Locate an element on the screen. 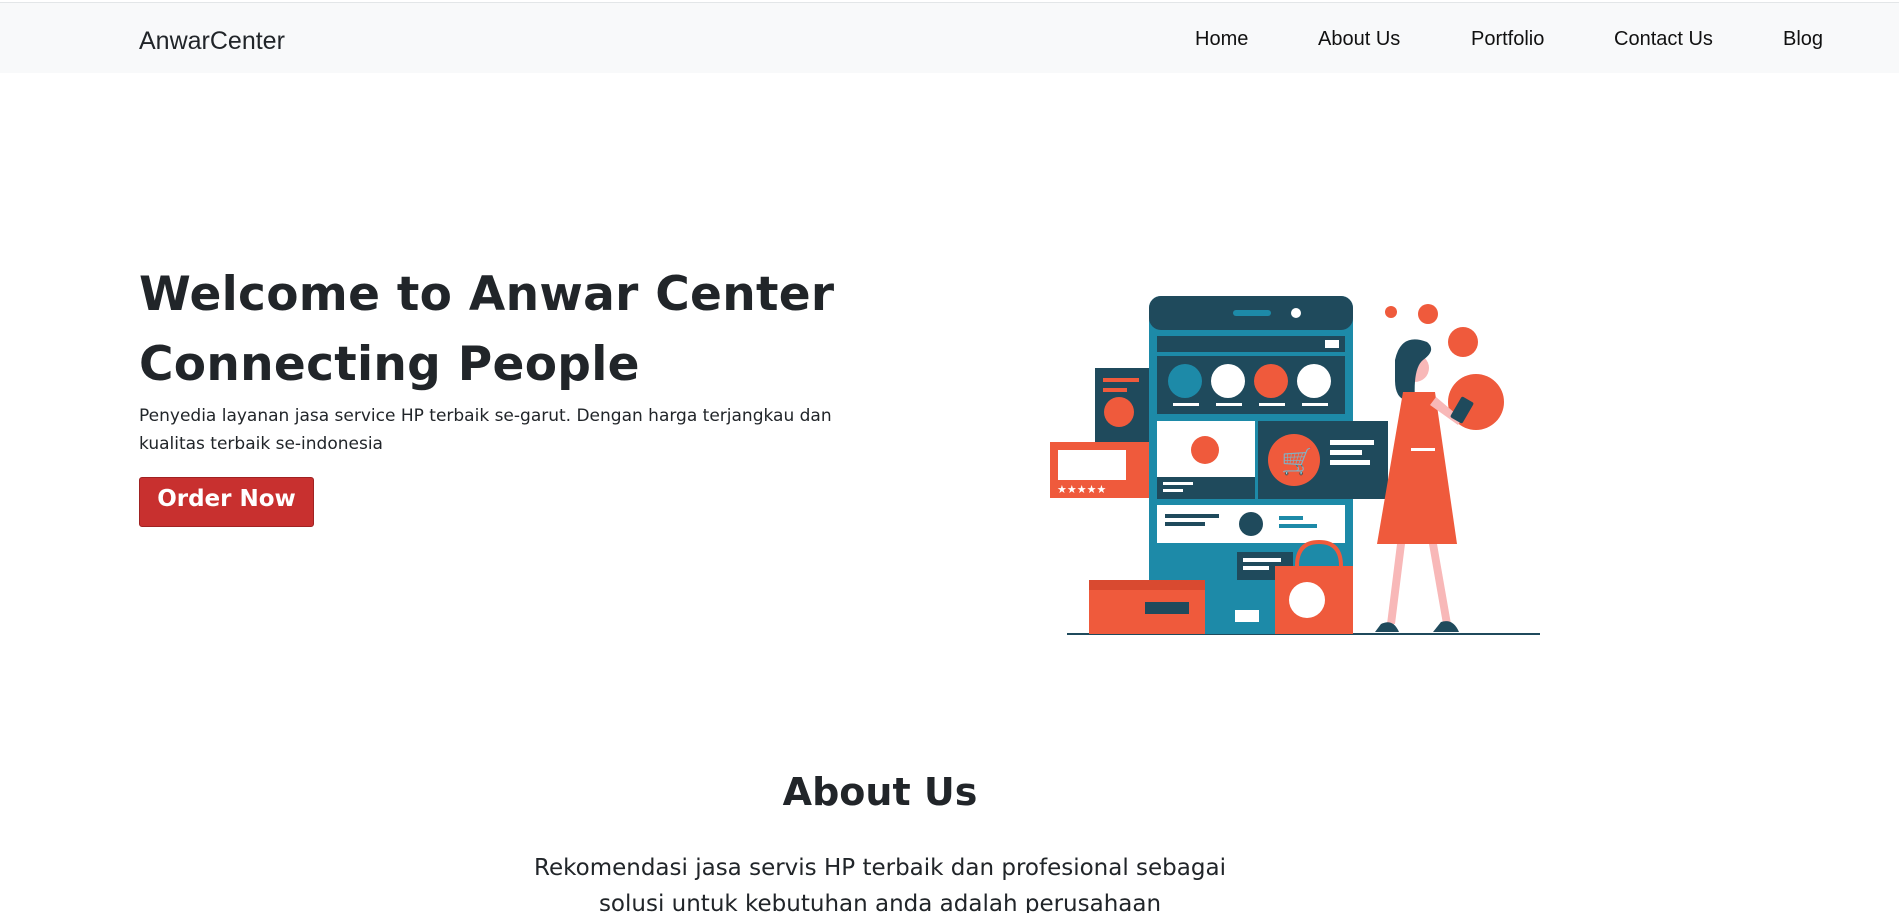  hero-title-line-2: Connecting People is located at coordinates (389, 364).